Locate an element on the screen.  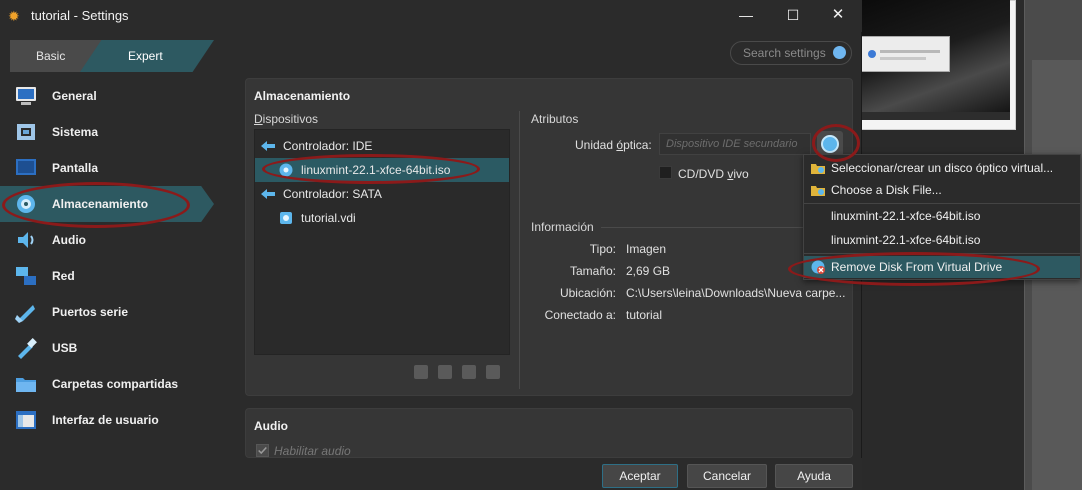
sidebar-item-label: Puertos serie is located at coordinates (90, 312).